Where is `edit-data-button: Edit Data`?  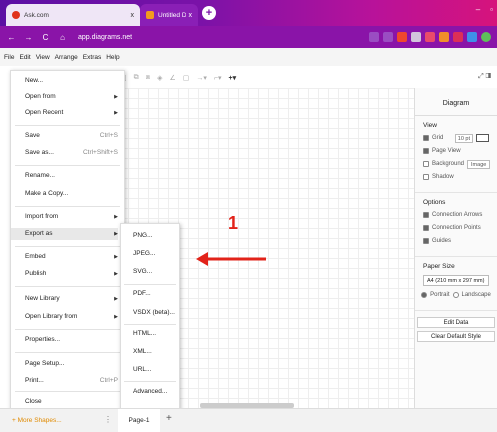 edit-data-button: Edit Data is located at coordinates (456, 322).